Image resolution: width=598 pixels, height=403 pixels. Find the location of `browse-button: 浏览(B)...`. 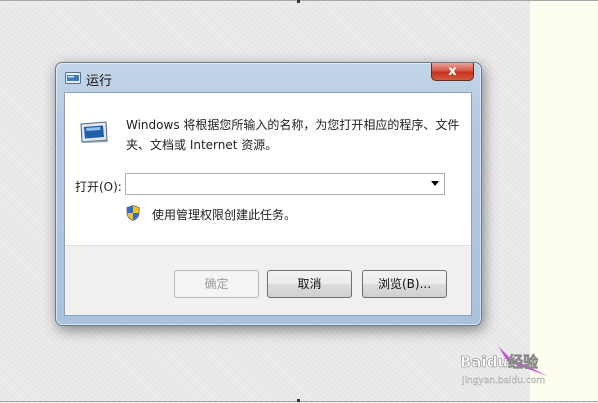

browse-button: 浏览(B)... is located at coordinates (404, 284).